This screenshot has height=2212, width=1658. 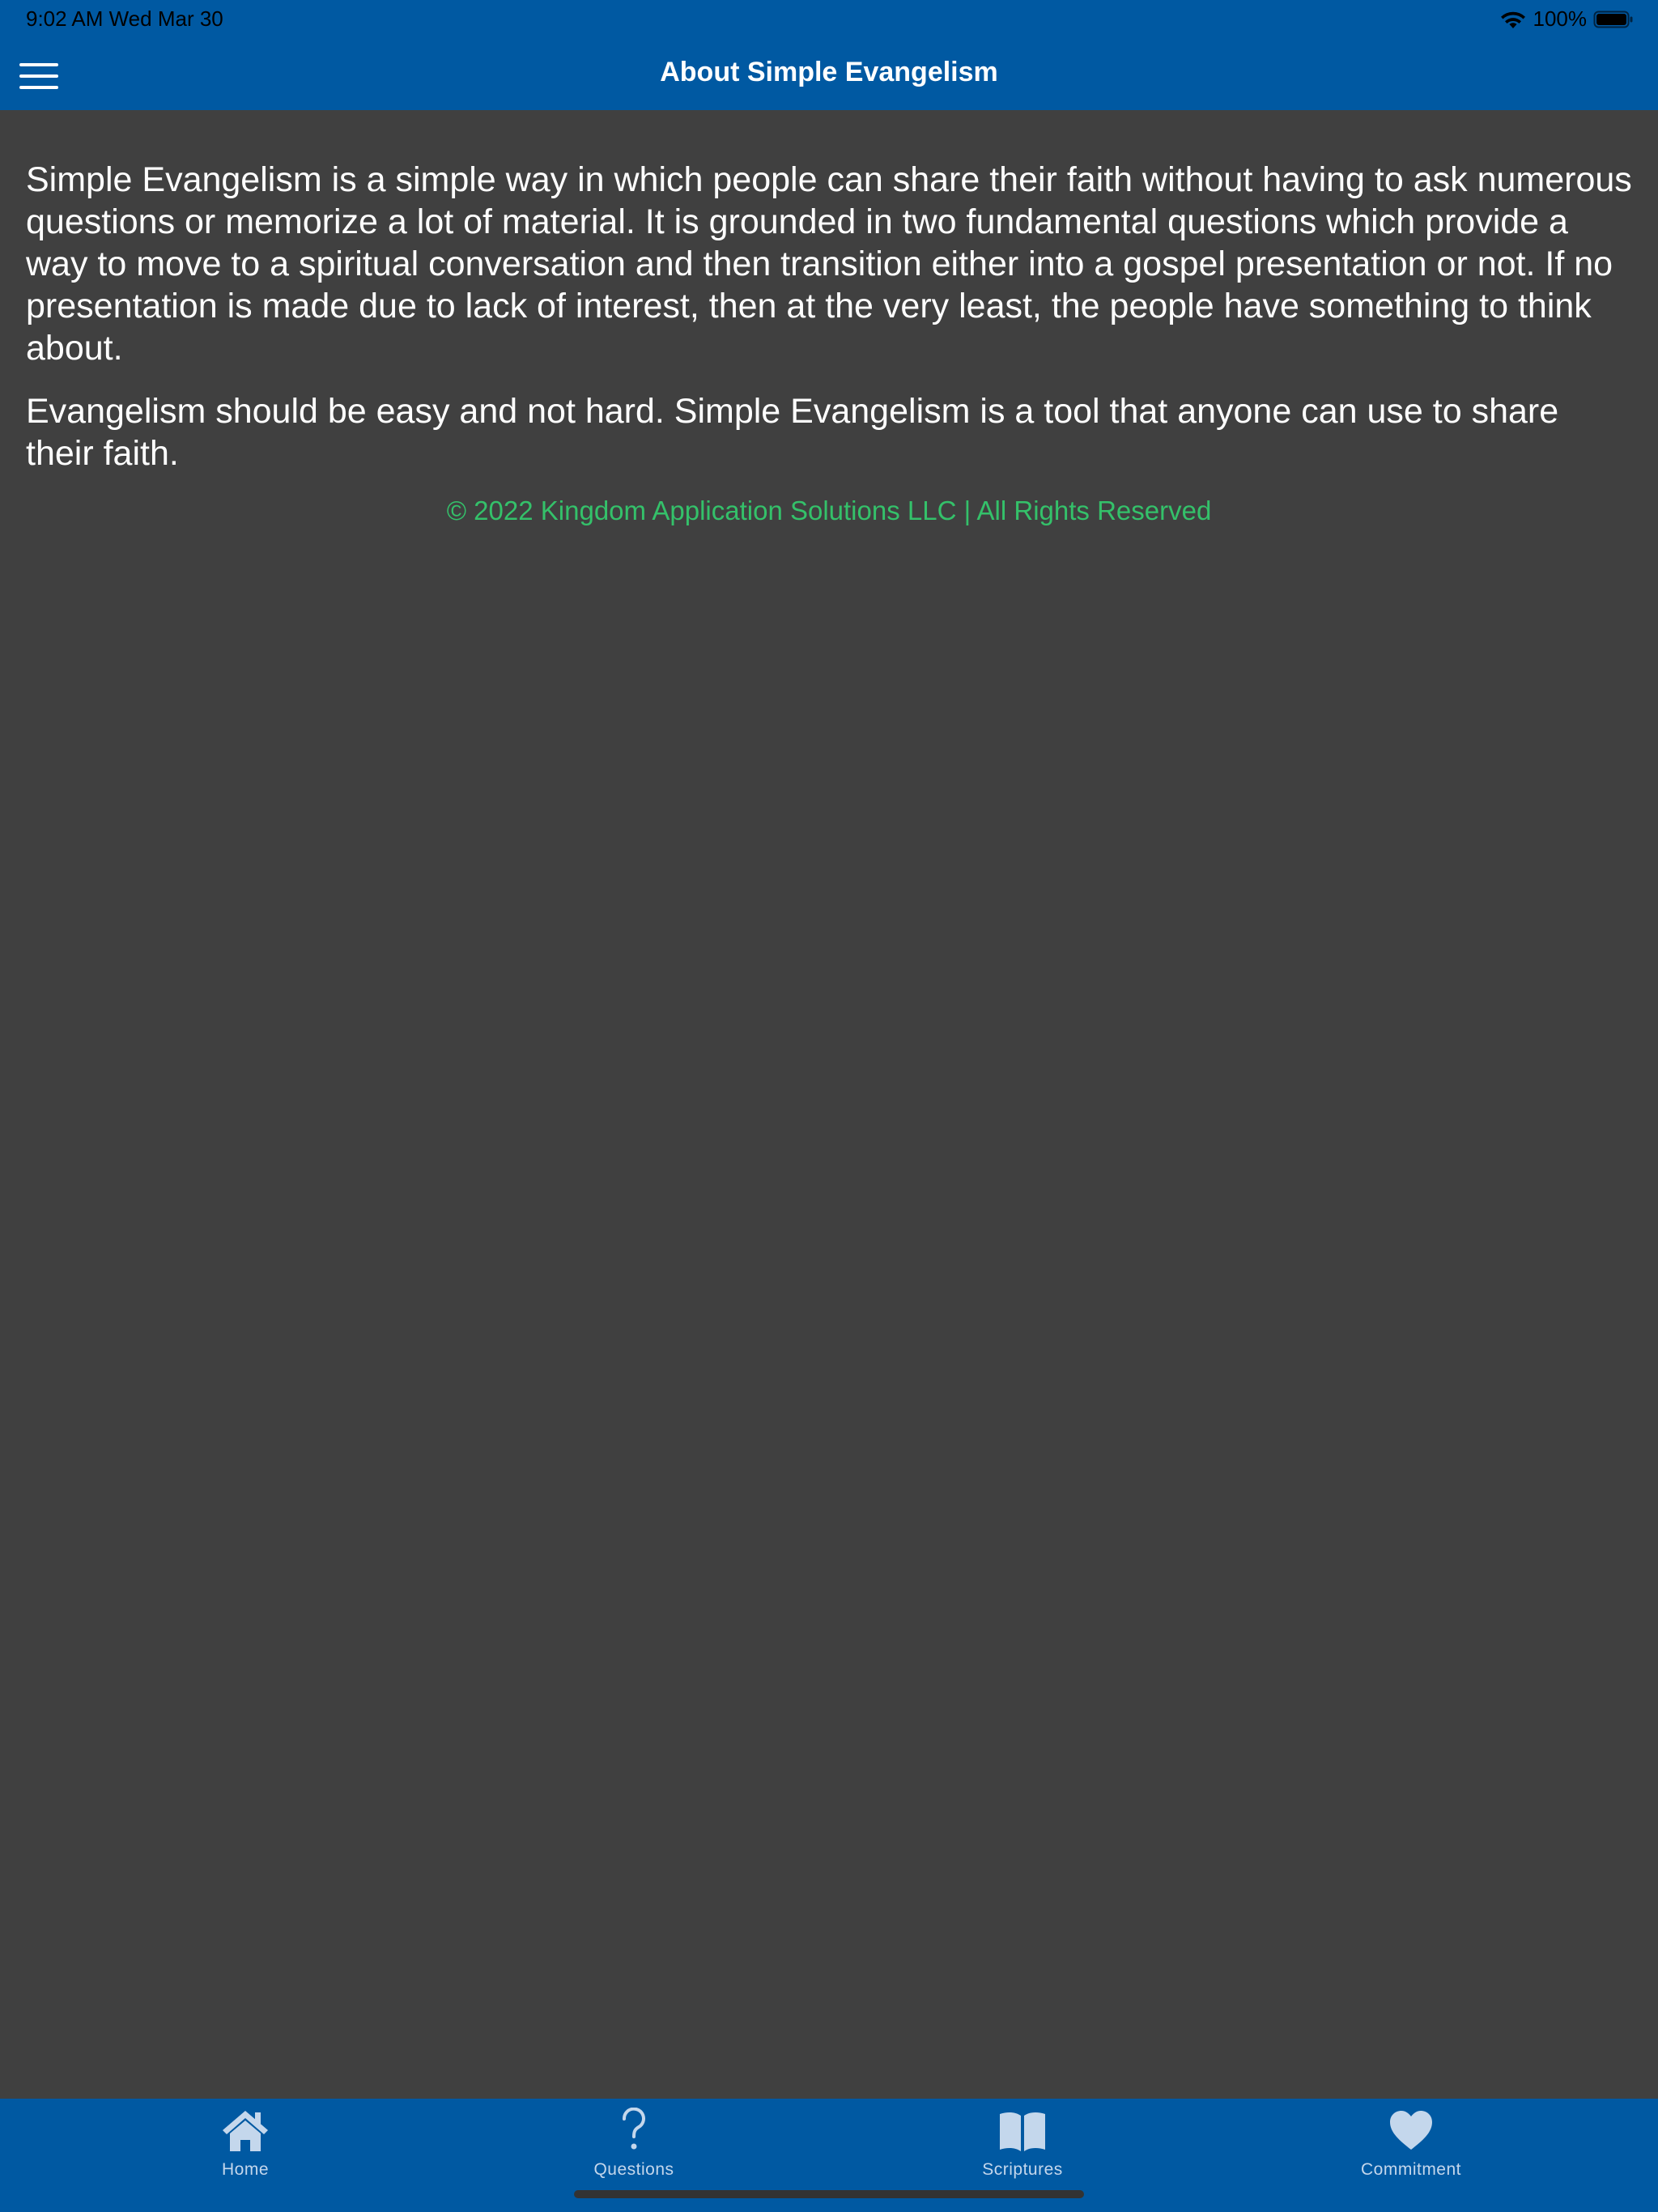 I want to click on heart-icon, so click(x=1411, y=2131).